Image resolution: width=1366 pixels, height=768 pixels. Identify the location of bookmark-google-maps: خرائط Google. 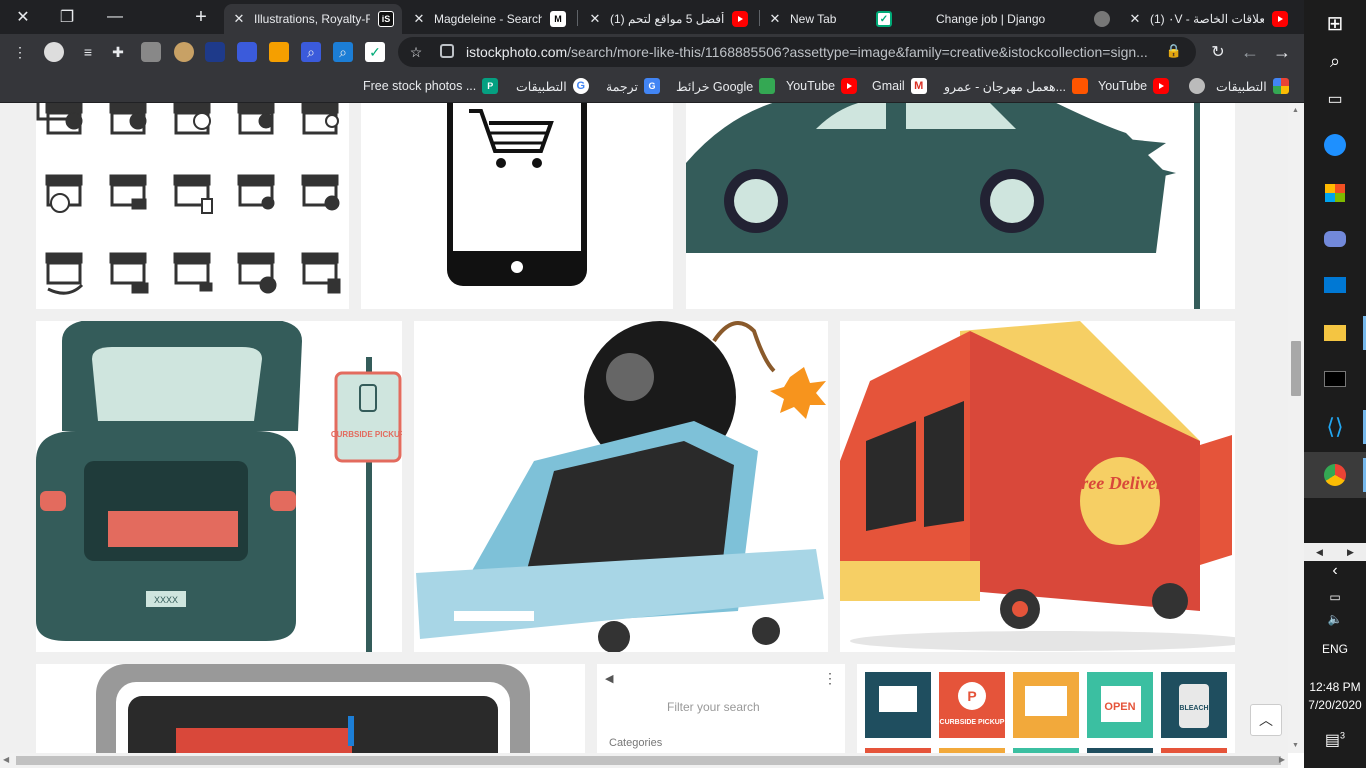
(726, 86).